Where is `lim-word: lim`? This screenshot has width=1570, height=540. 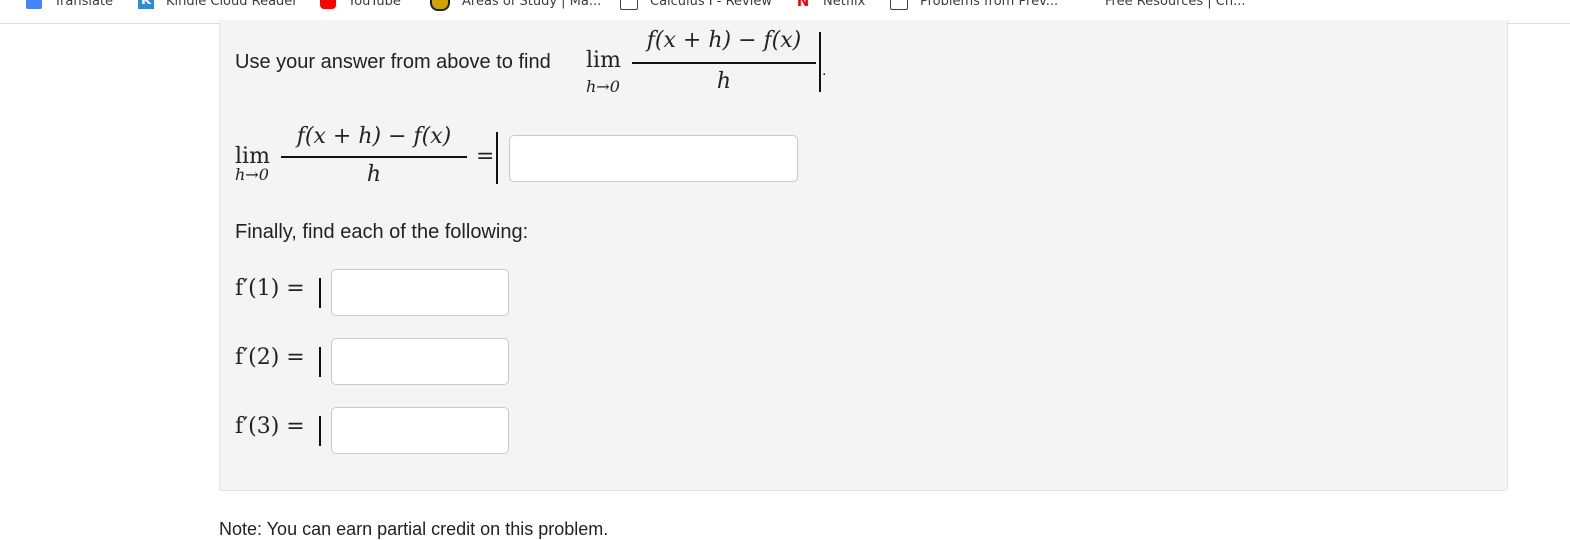 lim-word: lim is located at coordinates (603, 60).